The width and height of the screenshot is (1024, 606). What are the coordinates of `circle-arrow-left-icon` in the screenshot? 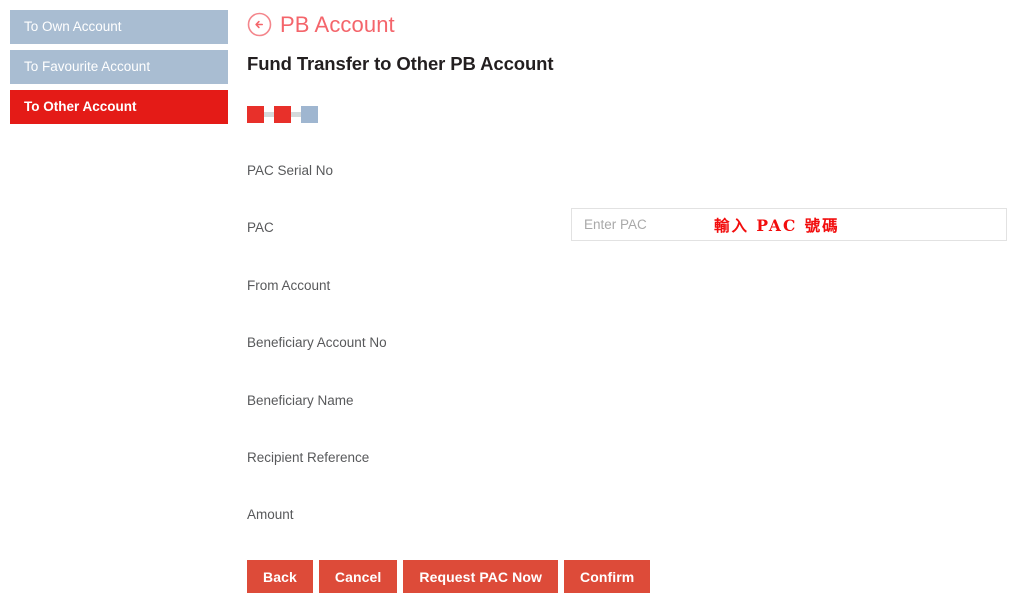 It's located at (259, 24).